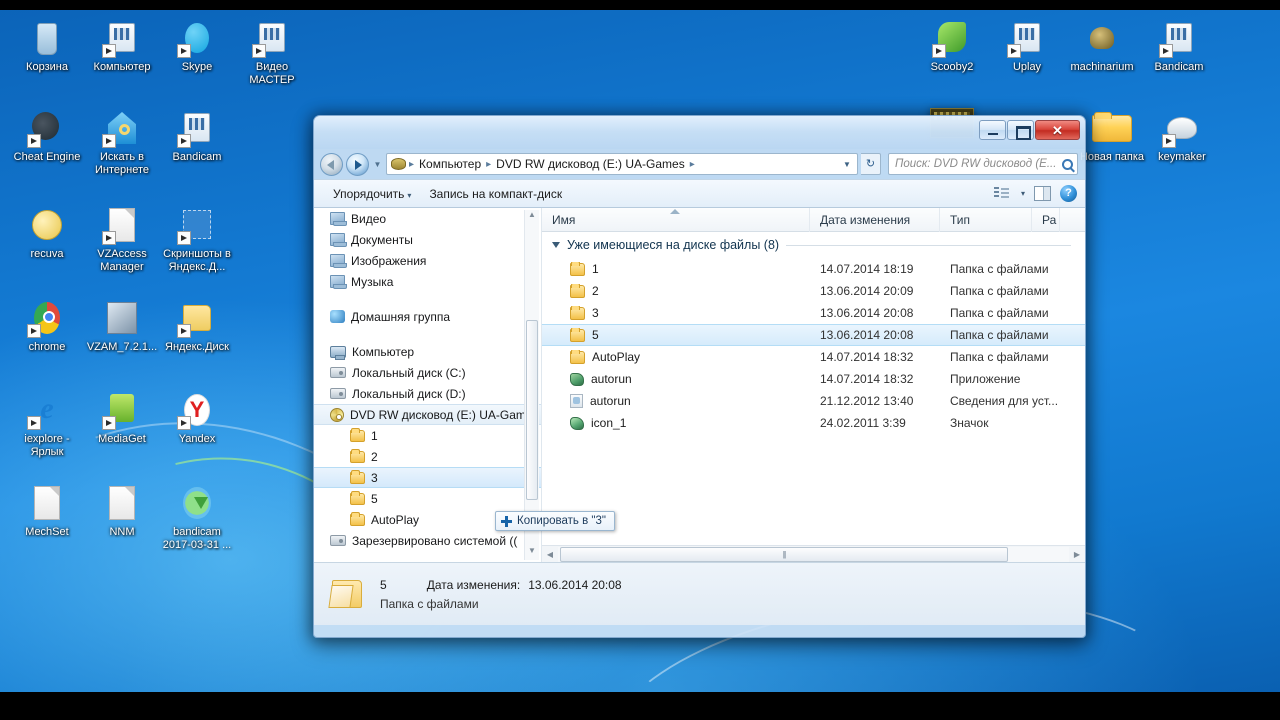 The image size is (1280, 720). I want to click on nav-item-folder-icon: 5, so click(427, 498).